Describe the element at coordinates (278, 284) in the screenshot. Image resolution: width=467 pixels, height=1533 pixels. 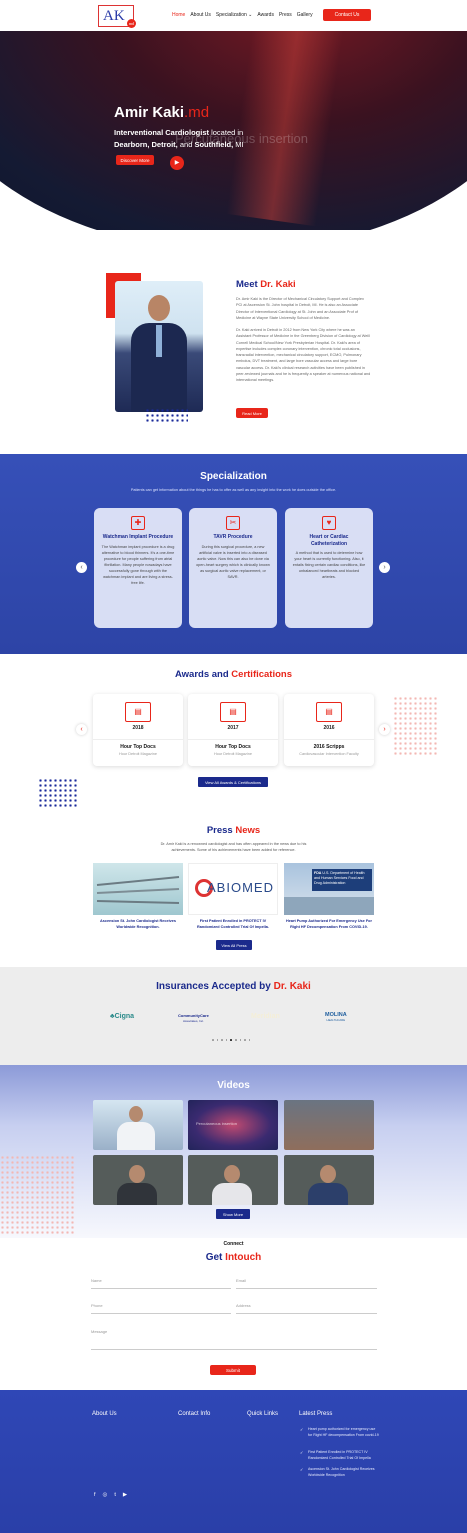
I see `meet-title-b: Dr. Kaki` at that location.